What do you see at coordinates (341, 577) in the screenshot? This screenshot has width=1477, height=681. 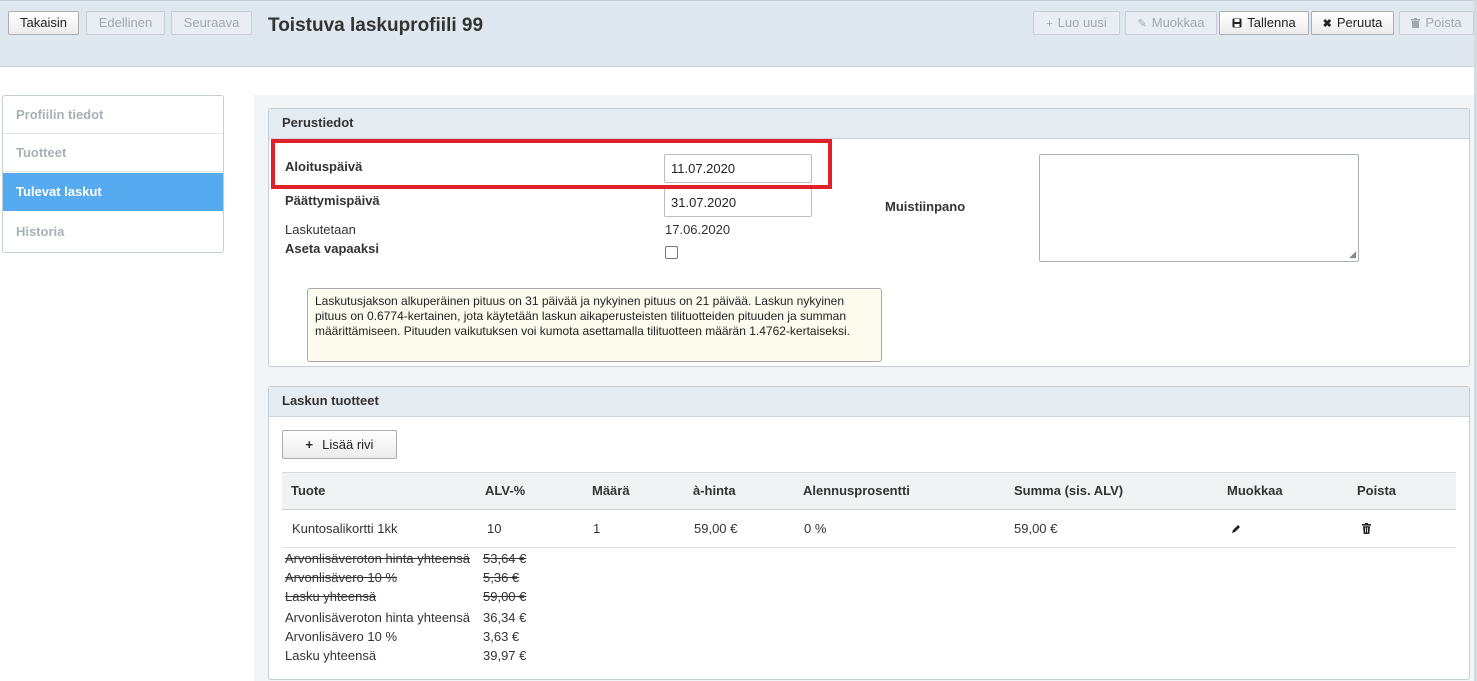 I see `old-total-vat-label: Arvonlisävero 10 %` at bounding box center [341, 577].